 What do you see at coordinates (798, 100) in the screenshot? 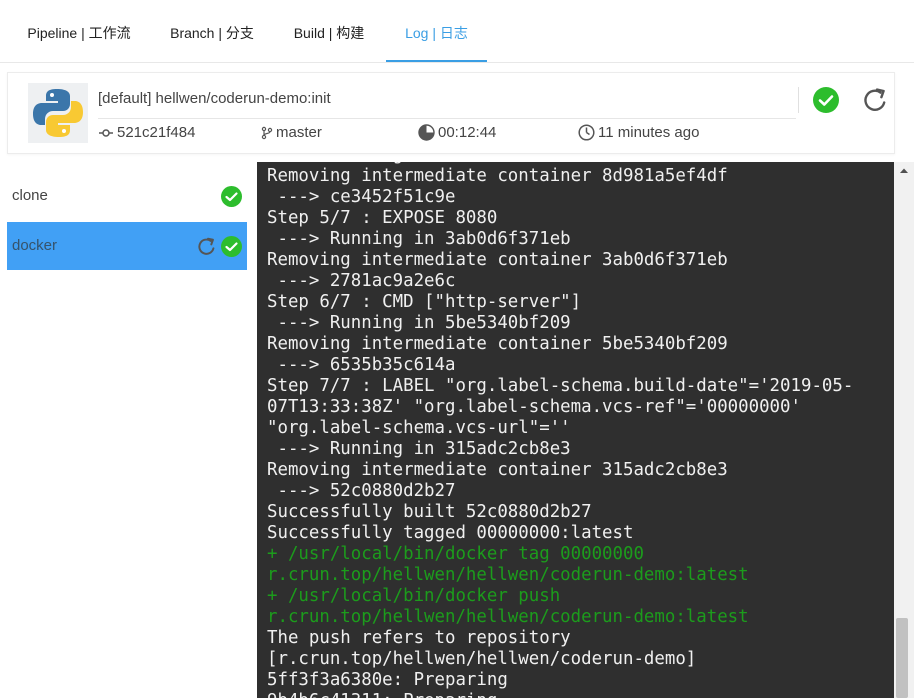
I see `header-separator` at bounding box center [798, 100].